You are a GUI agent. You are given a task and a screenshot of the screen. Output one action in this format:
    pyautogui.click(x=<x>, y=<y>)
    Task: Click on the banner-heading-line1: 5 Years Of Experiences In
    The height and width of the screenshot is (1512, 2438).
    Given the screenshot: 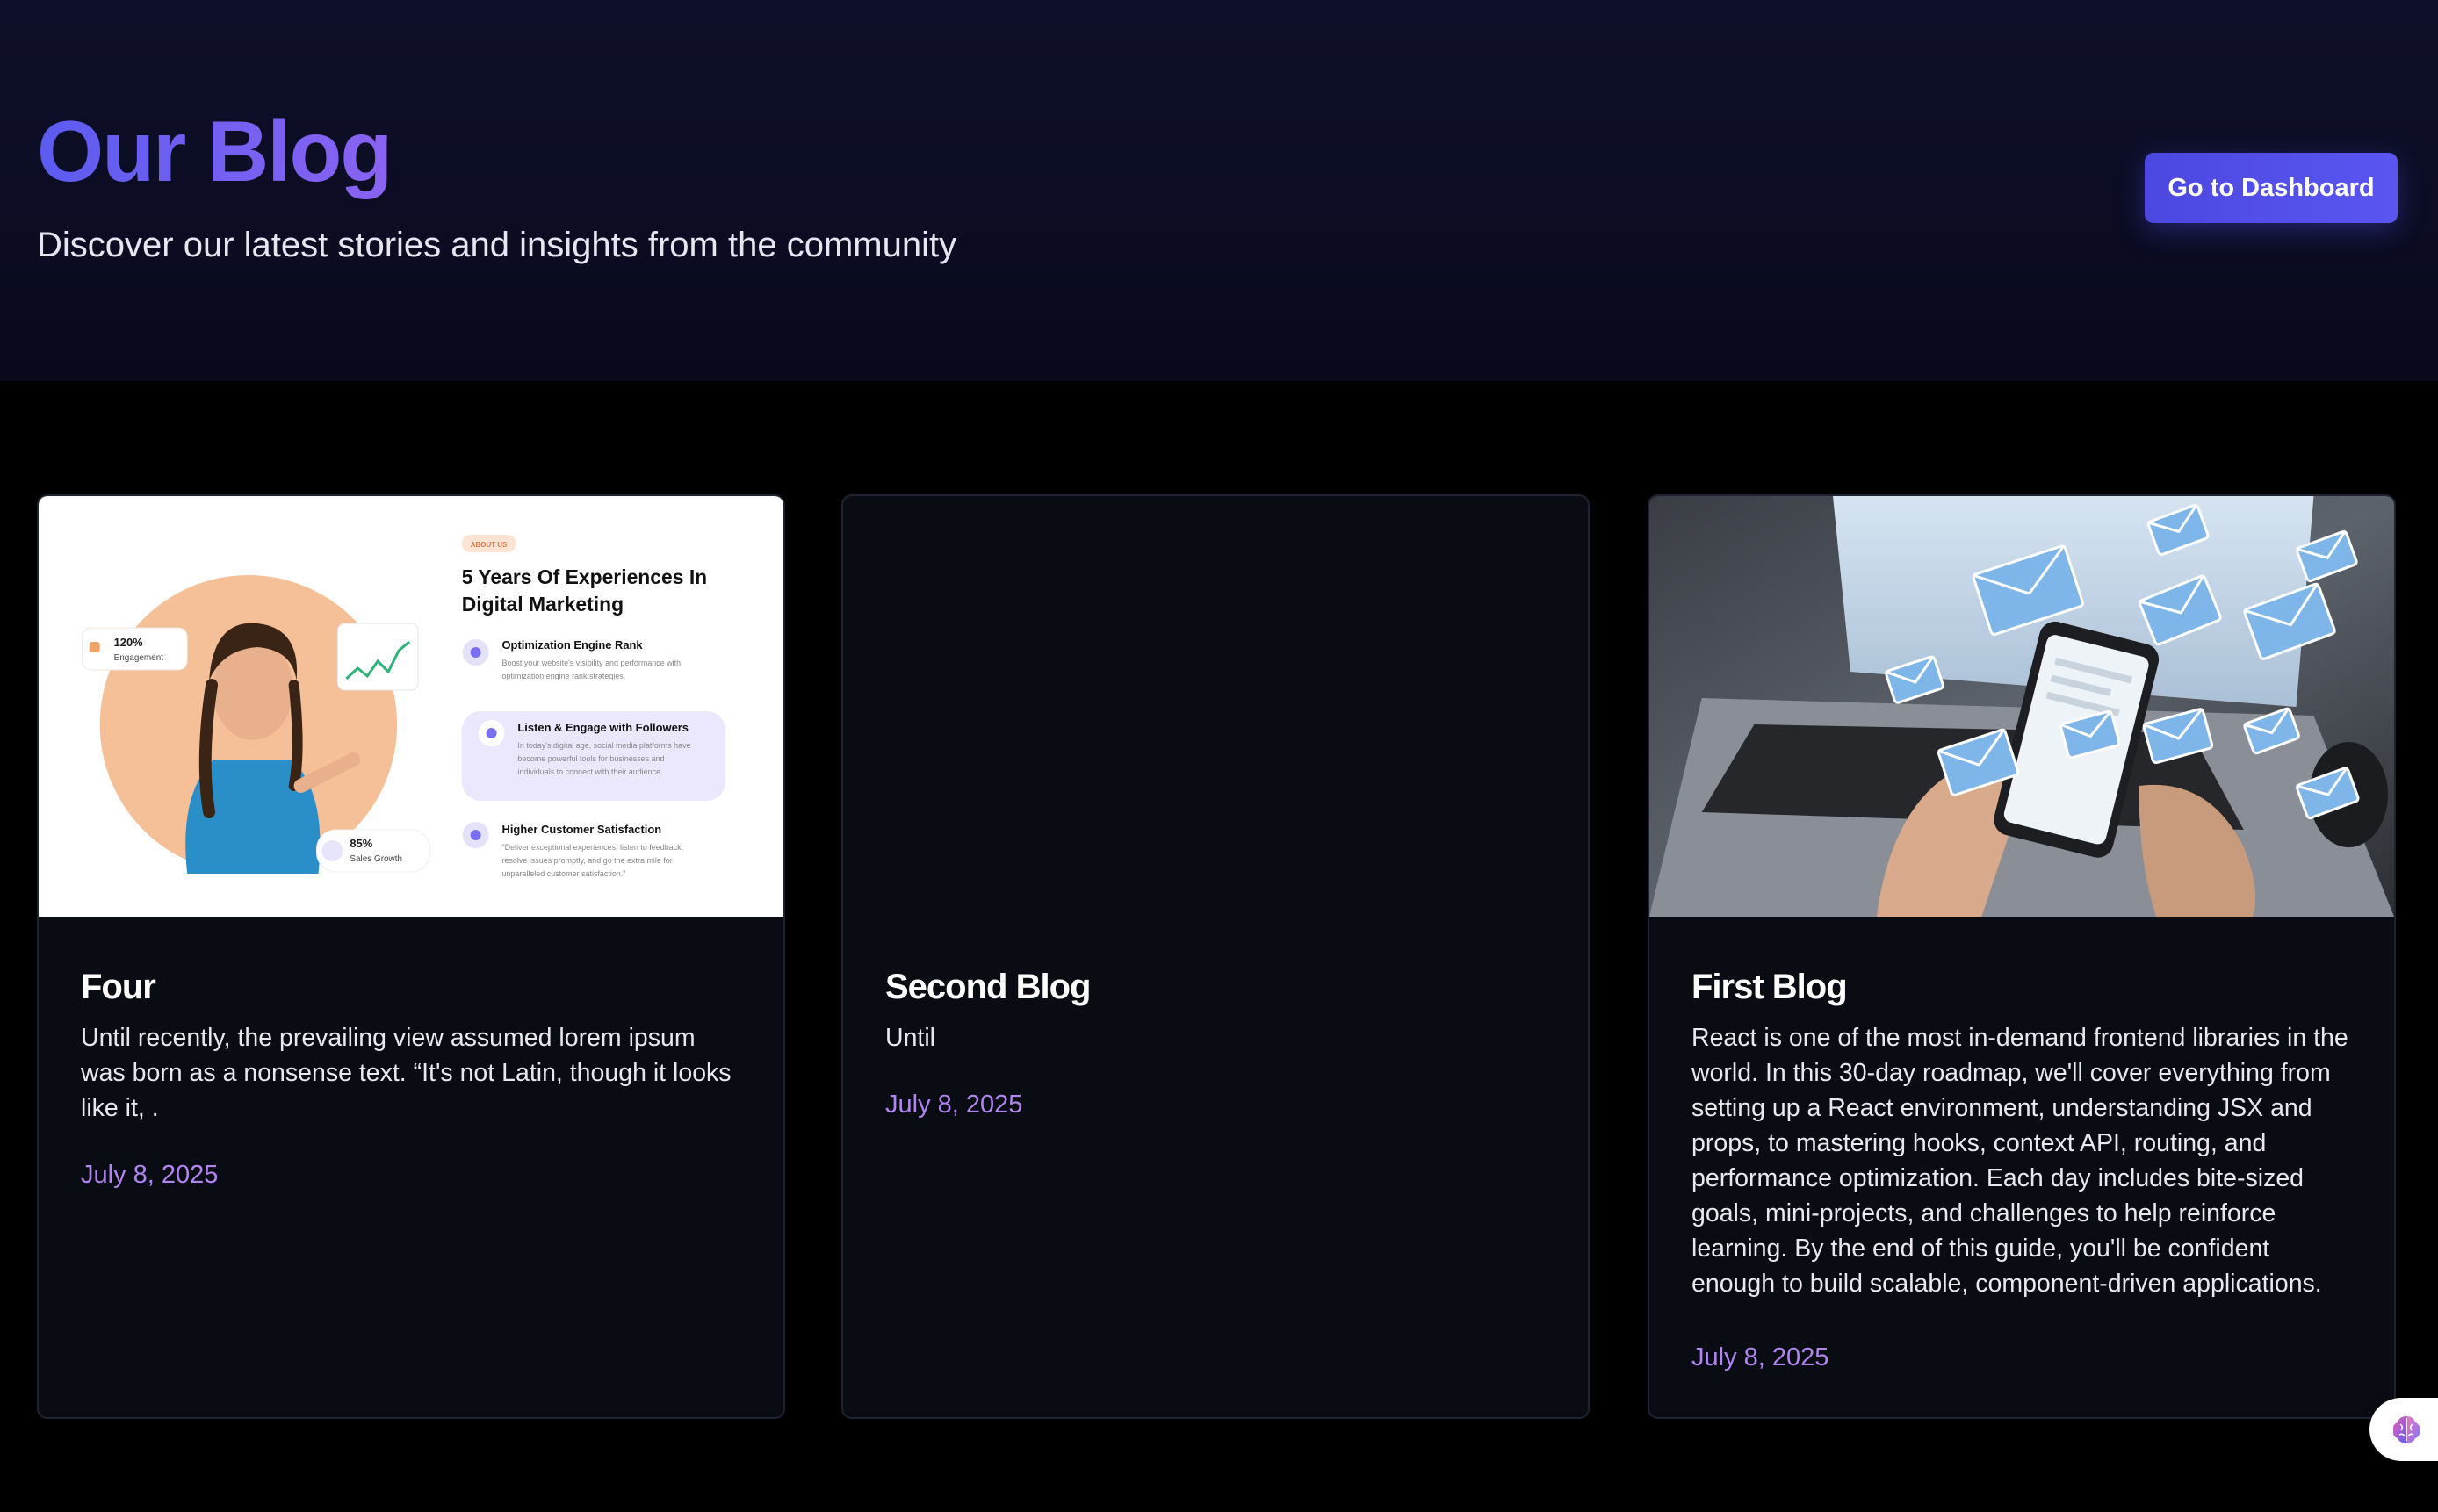 What is the action you would take?
    pyautogui.click(x=584, y=576)
    